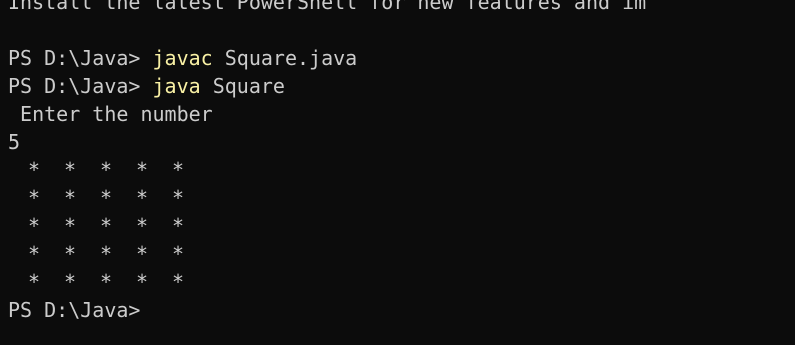 The height and width of the screenshot is (345, 795). I want to click on command-name: java, so click(176, 86).